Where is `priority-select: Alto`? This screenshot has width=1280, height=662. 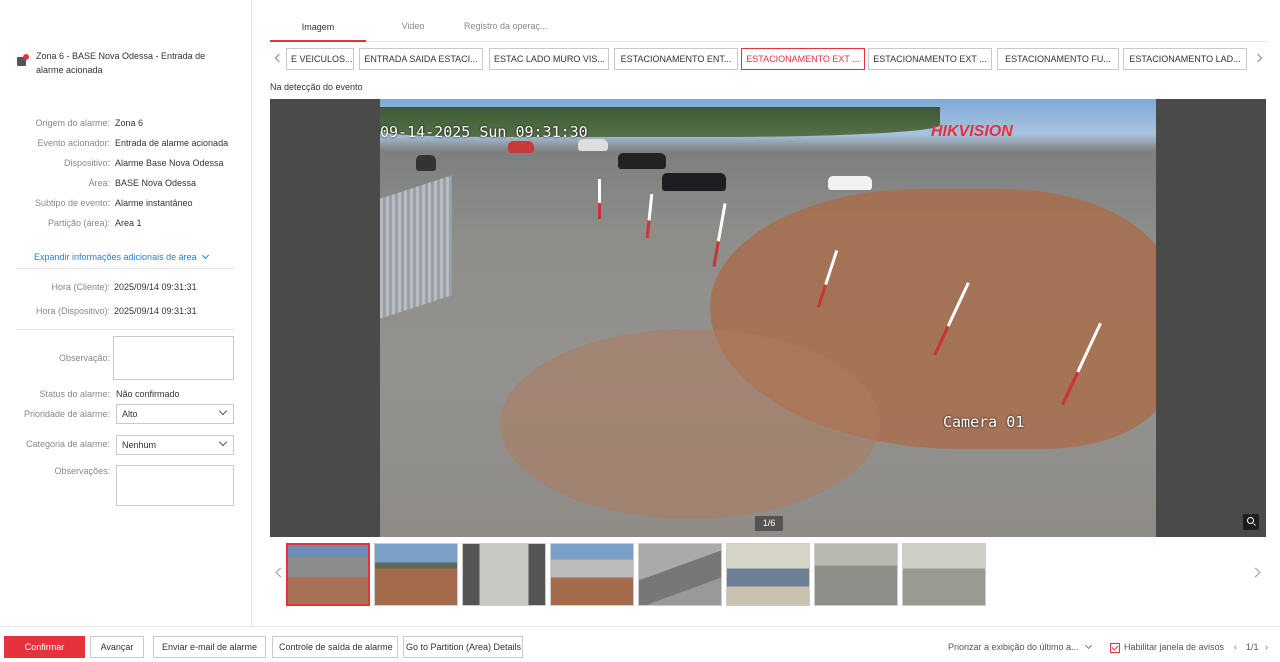
priority-select: Alto is located at coordinates (175, 414).